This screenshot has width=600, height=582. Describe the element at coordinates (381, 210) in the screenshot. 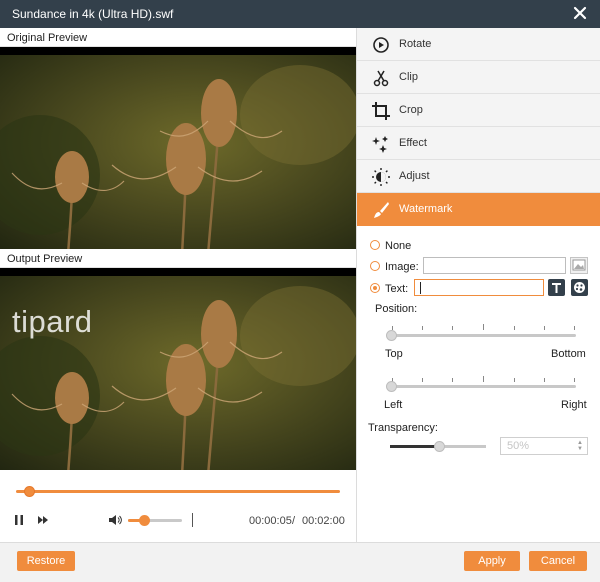

I see `brush-icon` at that location.